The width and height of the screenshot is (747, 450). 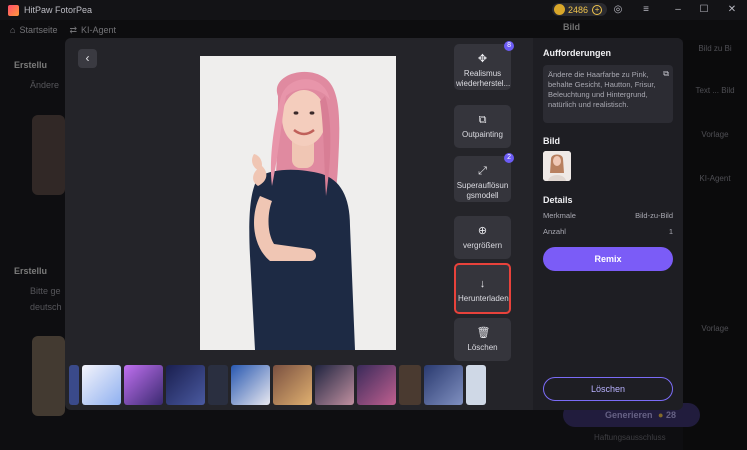 I want to click on details-title: Details, so click(x=558, y=200).